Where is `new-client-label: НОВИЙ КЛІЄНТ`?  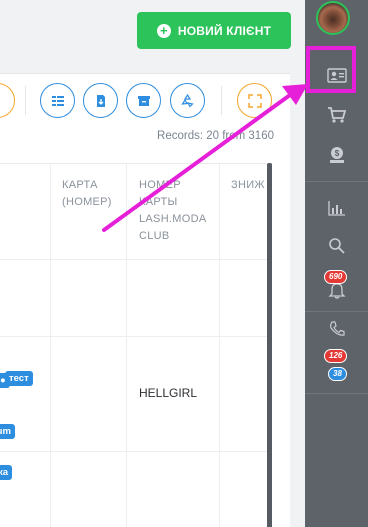
new-client-label: НОВИЙ КЛІЄНТ is located at coordinates (224, 30).